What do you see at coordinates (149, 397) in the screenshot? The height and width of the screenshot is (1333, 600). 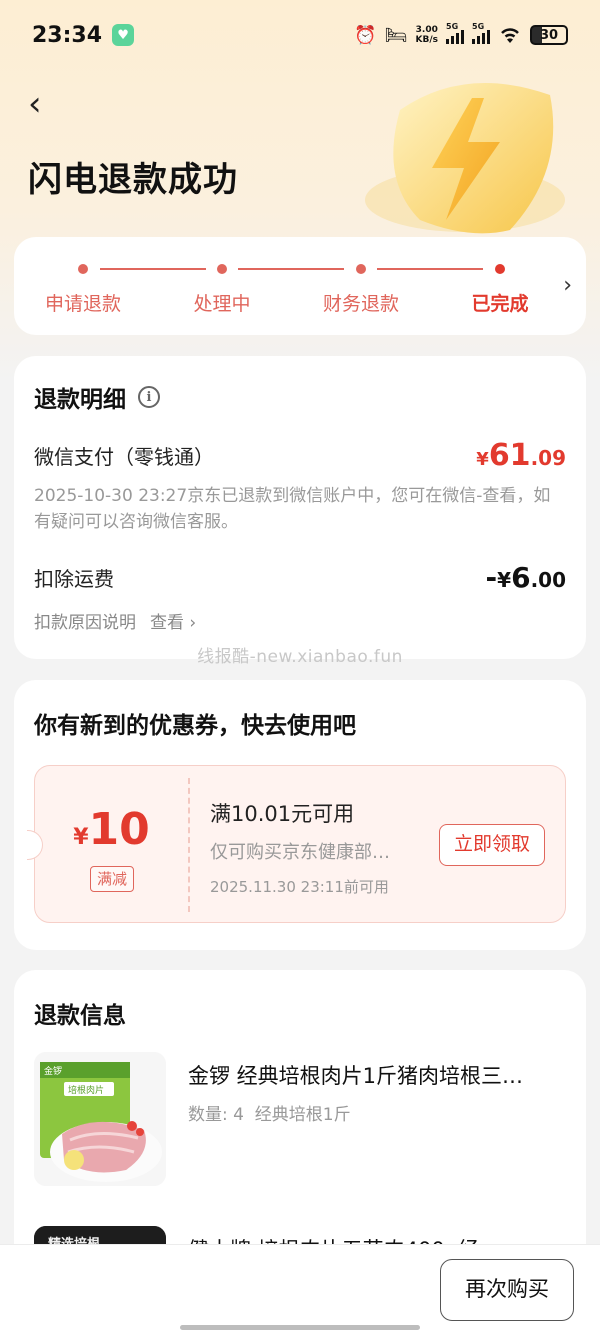 I see `info-icon: i` at bounding box center [149, 397].